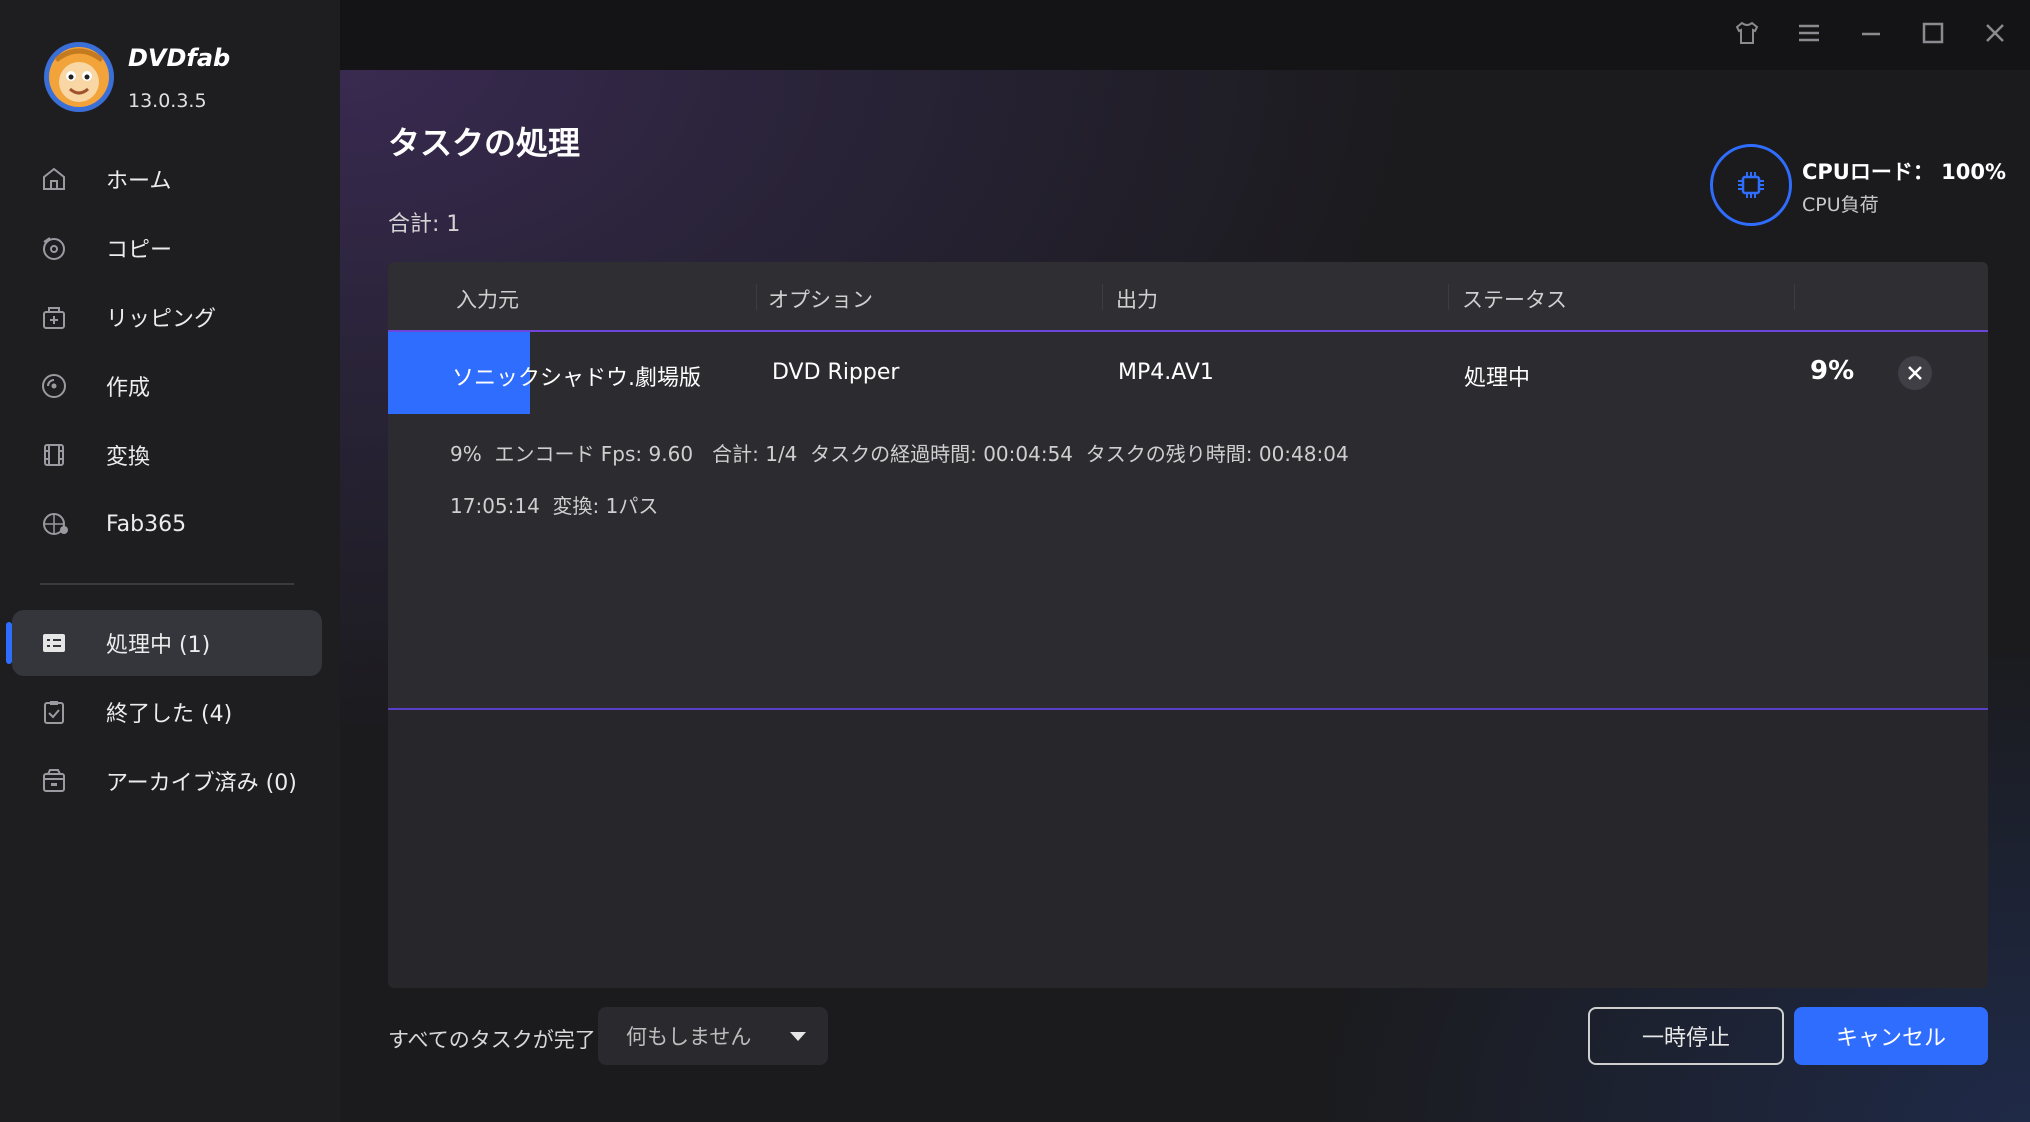  I want to click on sidebar-item-archived: アーカイブ済み (0), so click(167, 781).